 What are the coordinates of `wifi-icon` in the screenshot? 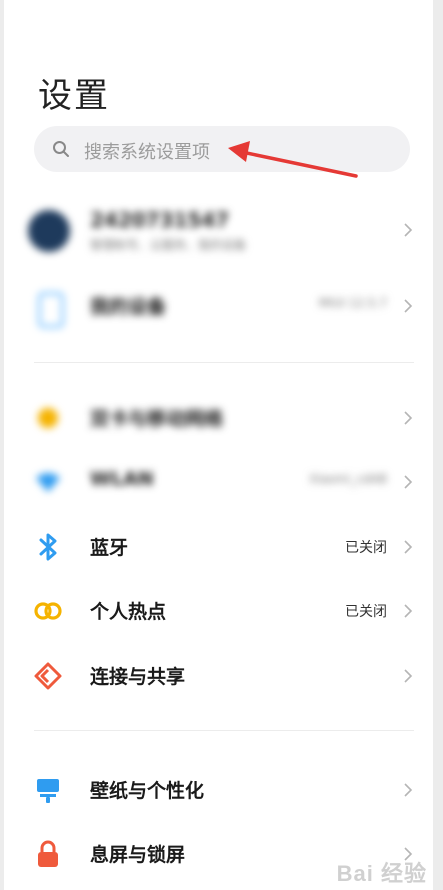 It's located at (48, 482).